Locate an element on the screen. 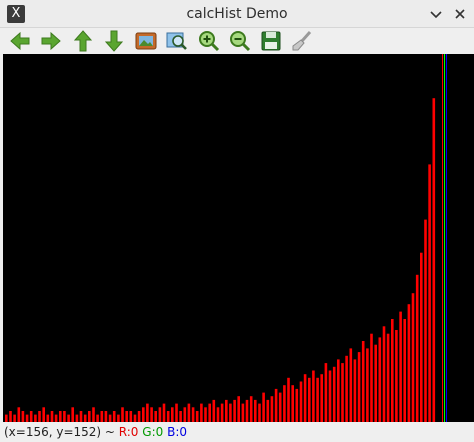  chevron-down-icon is located at coordinates (436, 15).